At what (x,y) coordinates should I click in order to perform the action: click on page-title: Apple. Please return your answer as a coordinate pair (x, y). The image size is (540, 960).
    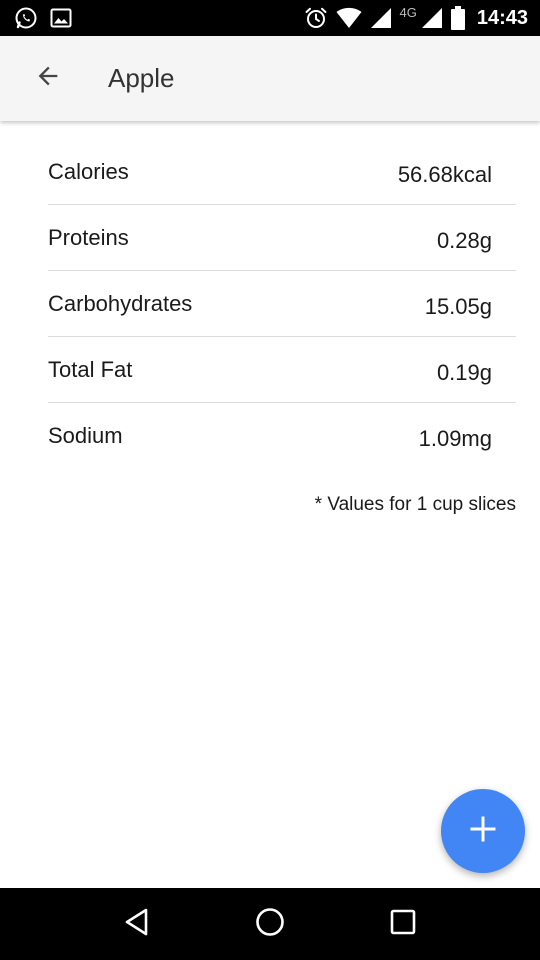
    Looking at the image, I should click on (141, 78).